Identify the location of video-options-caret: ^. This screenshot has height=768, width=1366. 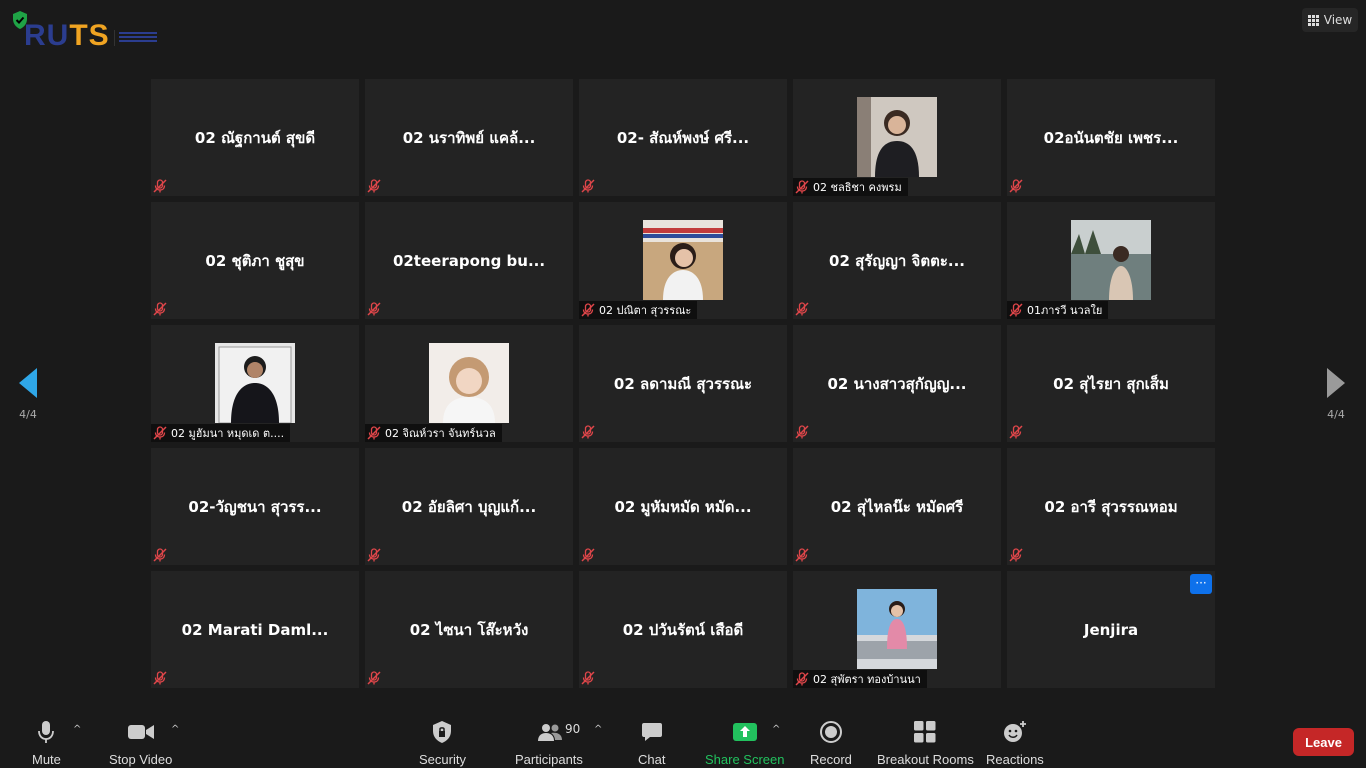
(175, 729).